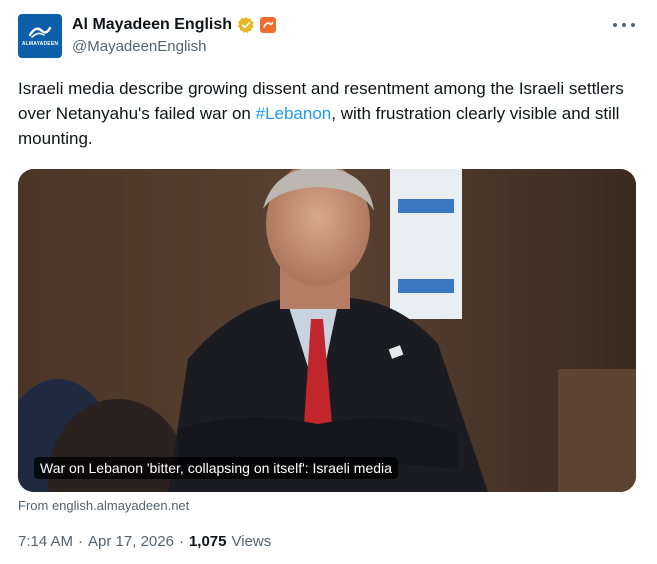  Describe the element at coordinates (207, 541) in the screenshot. I see `views-count: 1,075` at that location.